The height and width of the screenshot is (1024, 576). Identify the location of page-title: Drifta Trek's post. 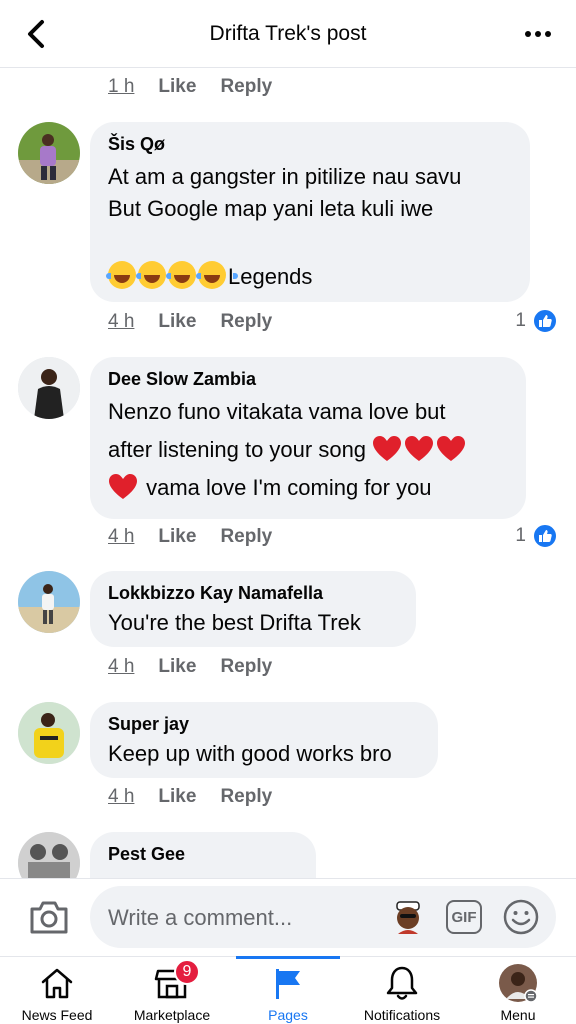
(288, 33).